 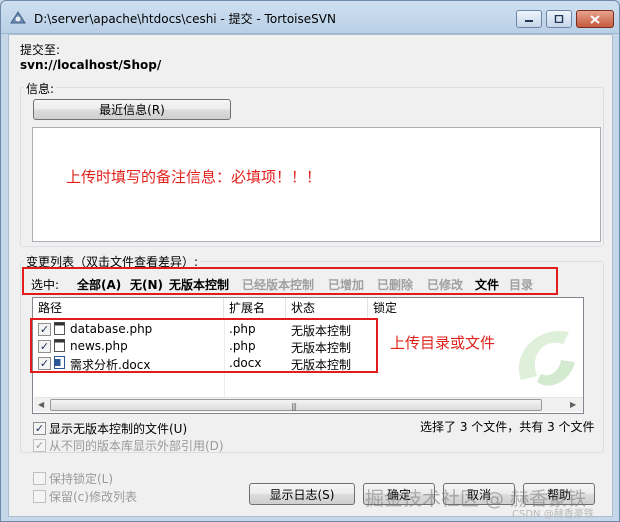 I want to click on keep-changelists-label: 保留(c)修改列表, so click(x=93, y=497).